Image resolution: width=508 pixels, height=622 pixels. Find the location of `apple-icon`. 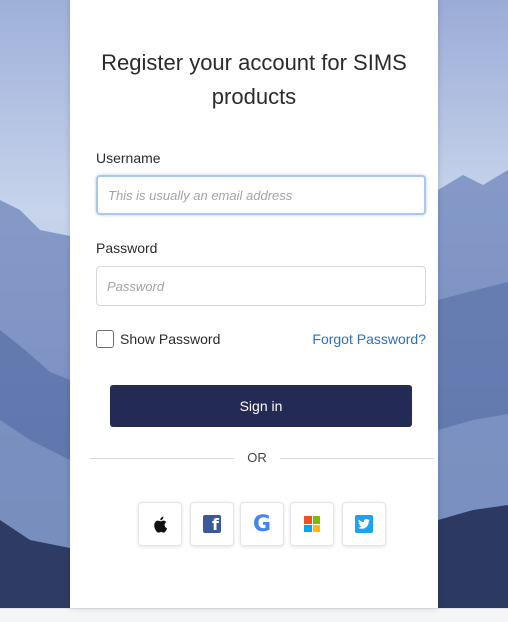

apple-icon is located at coordinates (160, 524).